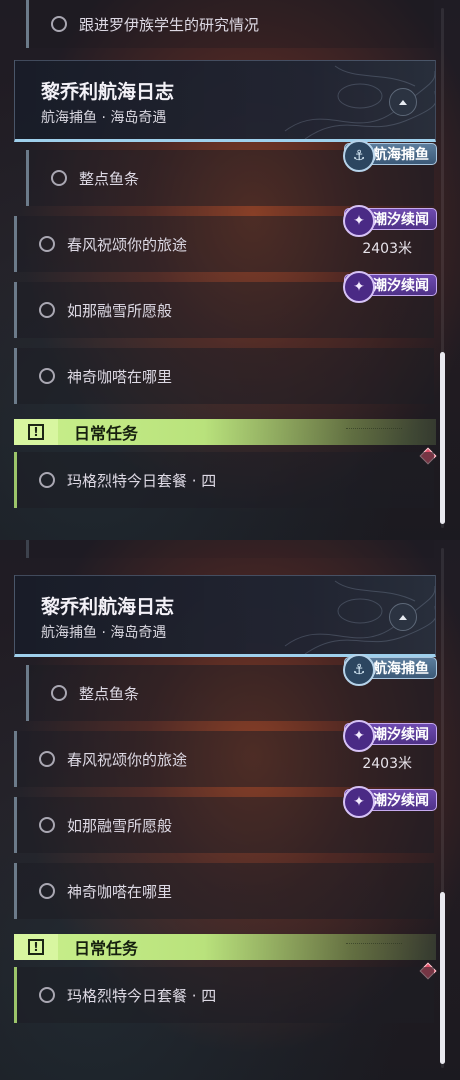 Image resolution: width=460 pixels, height=1080 pixels. Describe the element at coordinates (169, 24) in the screenshot. I see `task-label: 跟进罗伊族学生的研究情况` at that location.